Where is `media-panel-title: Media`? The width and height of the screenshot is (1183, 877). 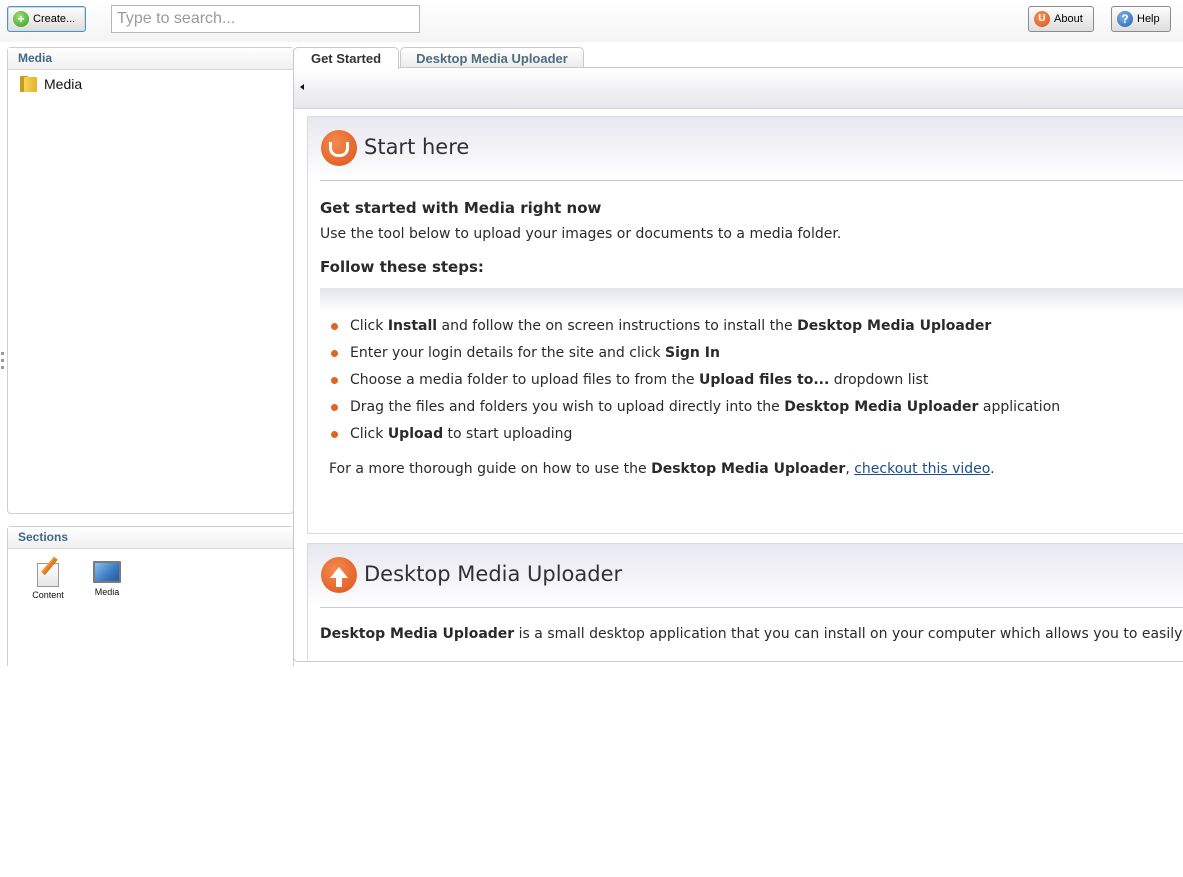 media-panel-title: Media is located at coordinates (150, 59).